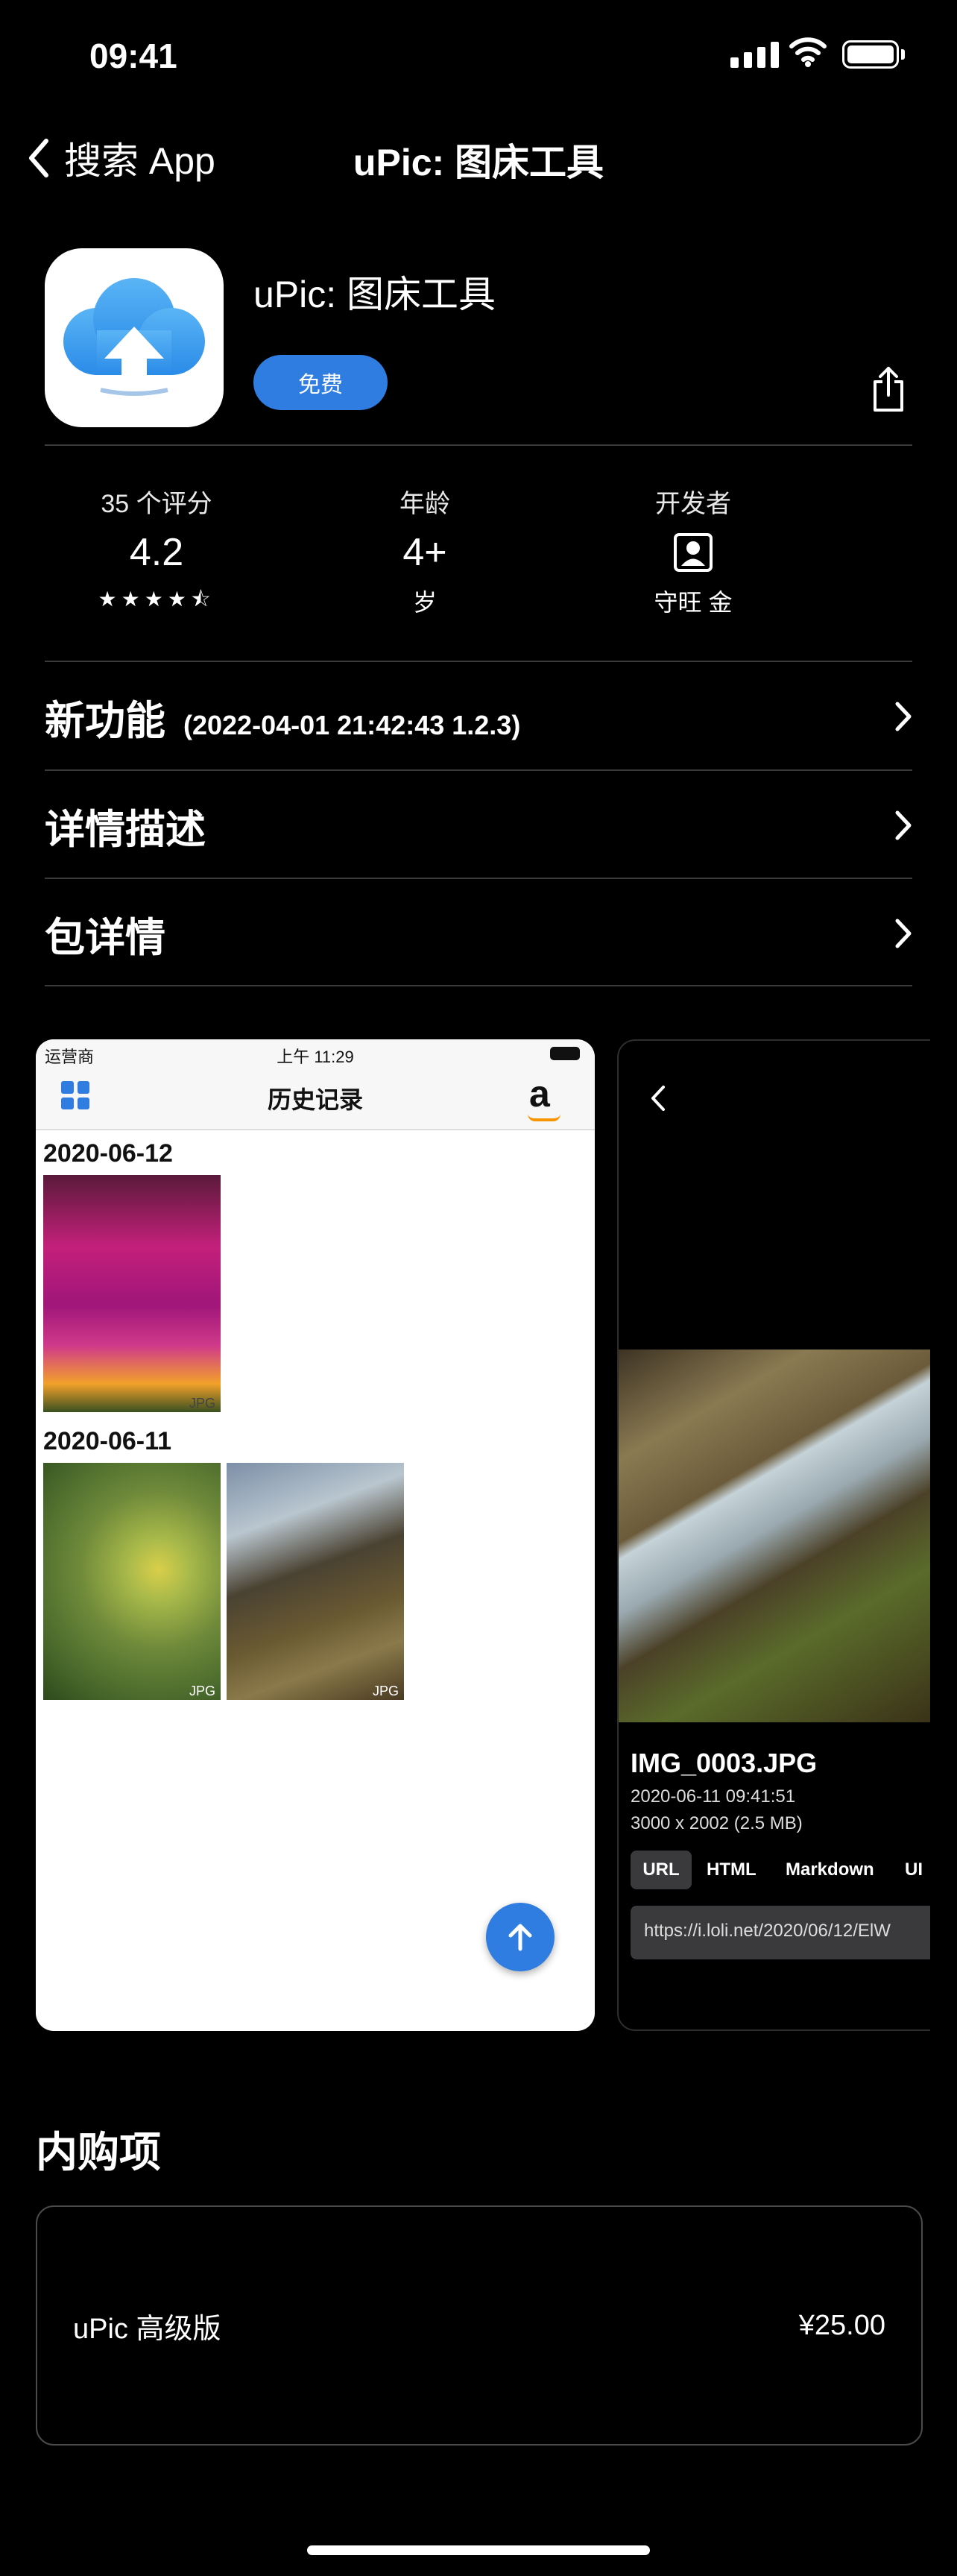 Image resolution: width=957 pixels, height=2576 pixels. I want to click on app-icon, so click(134, 337).